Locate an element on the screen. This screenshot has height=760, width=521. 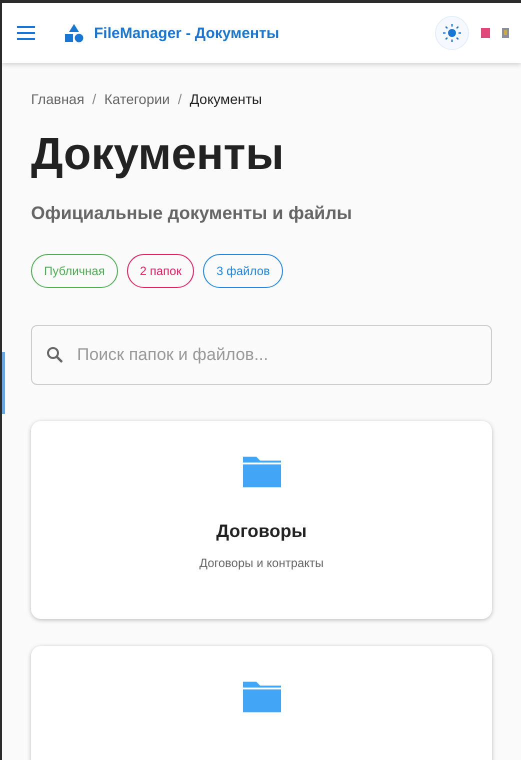
menu-icon is located at coordinates (26, 33).